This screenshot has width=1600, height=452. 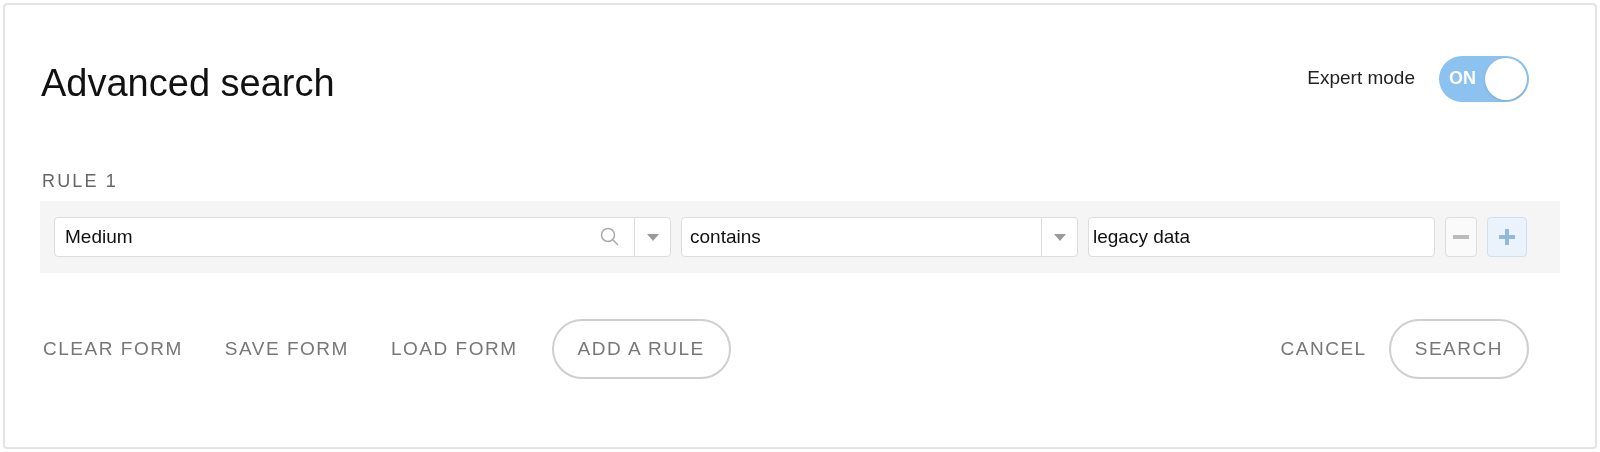 I want to click on toggle-label: Expert mode, so click(x=1361, y=78).